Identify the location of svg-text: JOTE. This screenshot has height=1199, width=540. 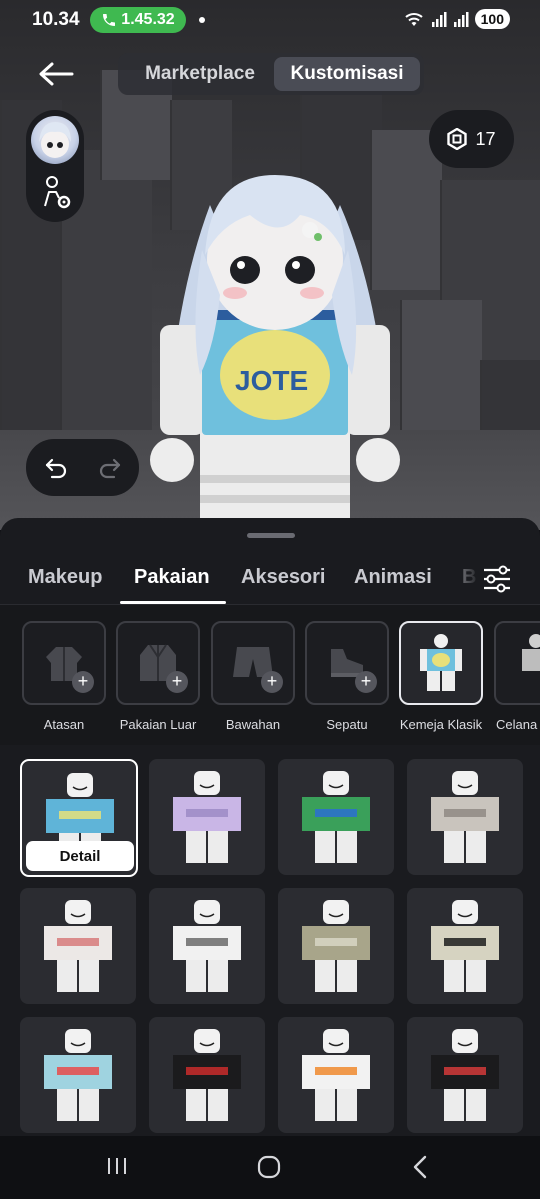
(271, 380).